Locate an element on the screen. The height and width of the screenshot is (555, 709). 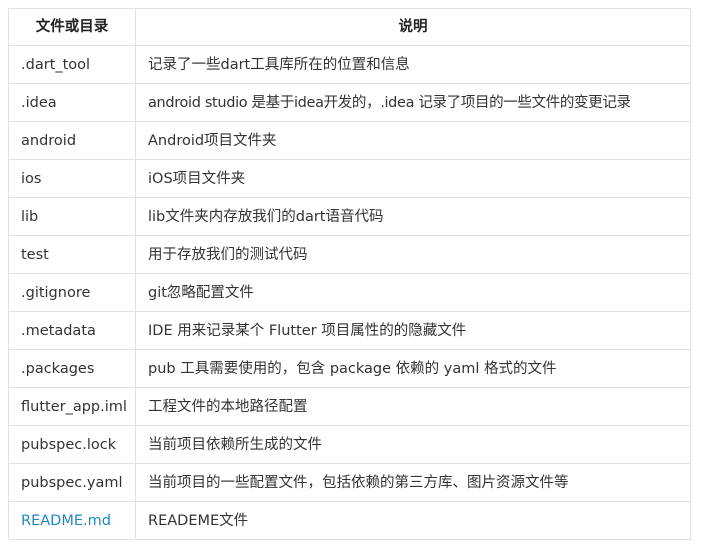
cell-desc: pub 工具需要使用的，包含 package 依赖的 yaml 格式的文件 is located at coordinates (413, 368).